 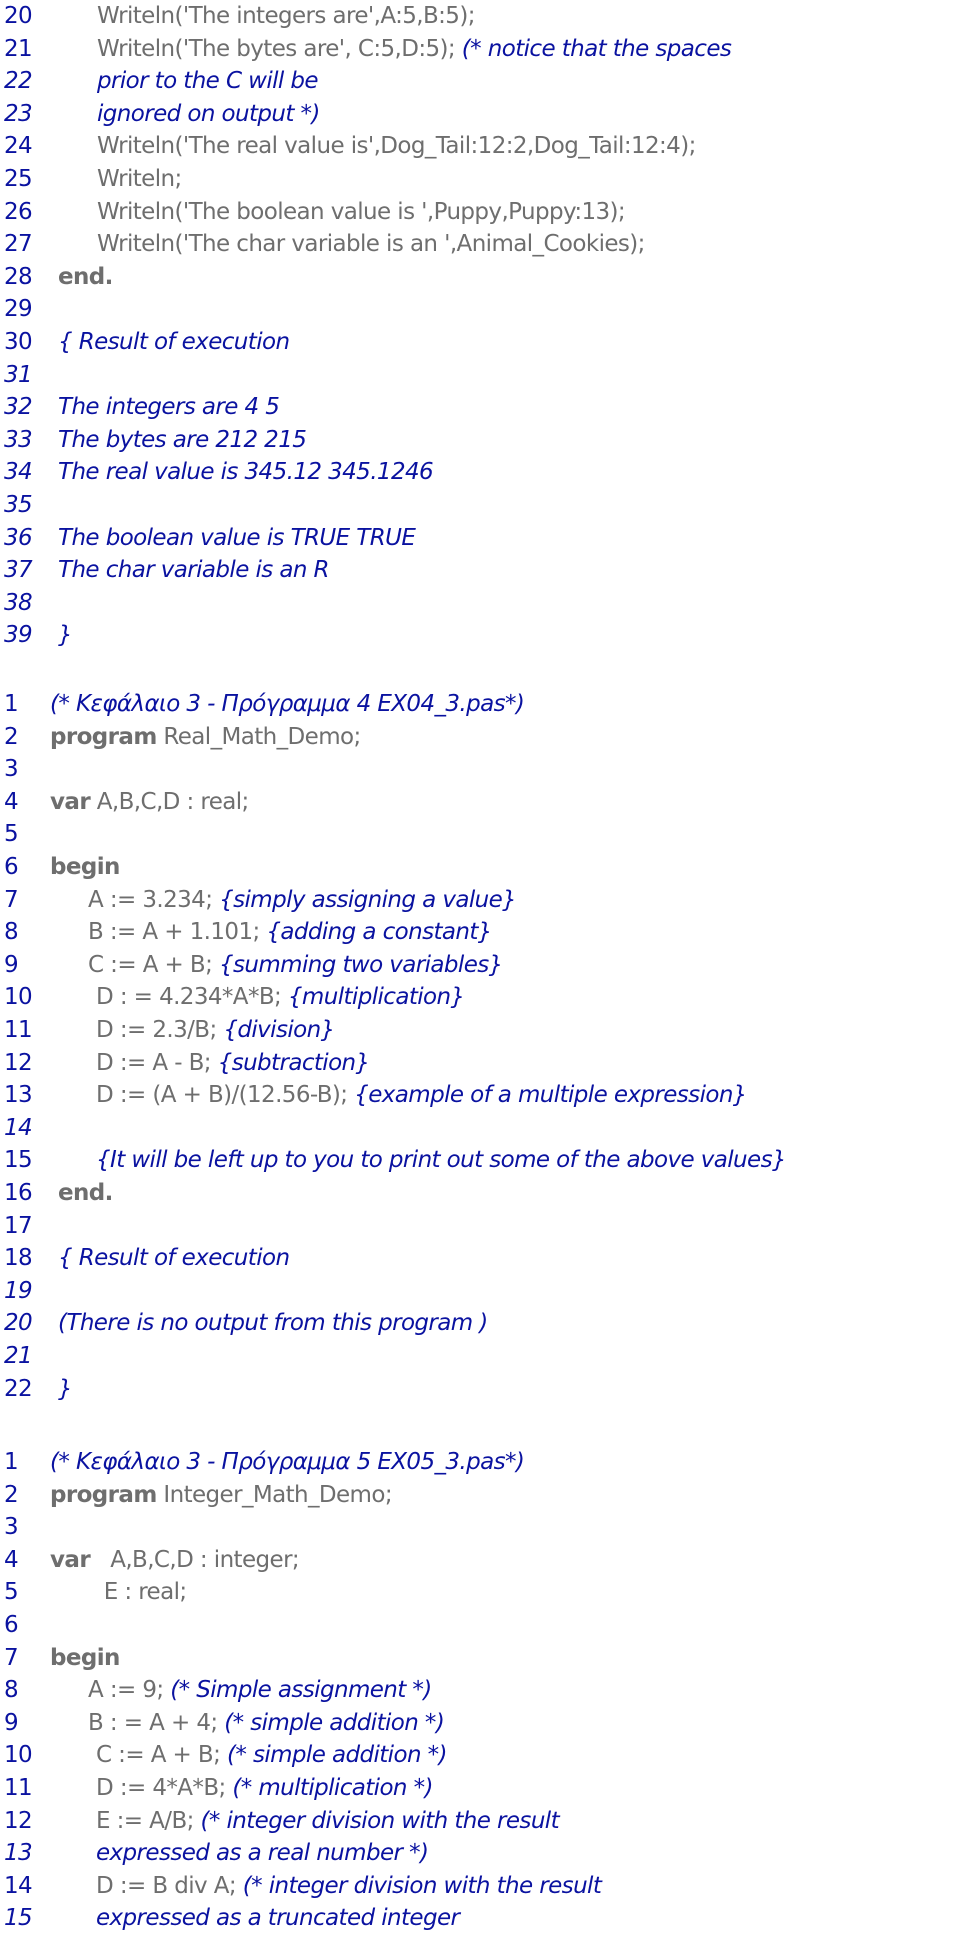 I want to click on statement-text: B : = A + 4;, so click(x=156, y=1723).